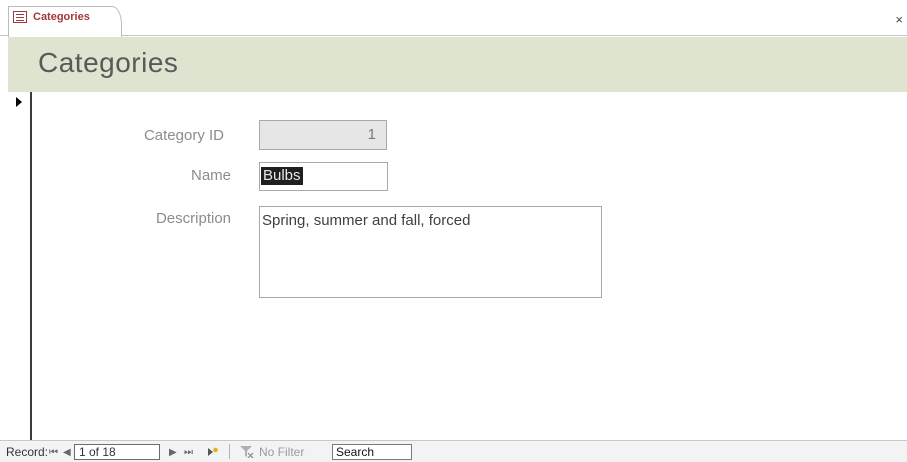 Image resolution: width=907 pixels, height=462 pixels. I want to click on separator, so click(229, 451).